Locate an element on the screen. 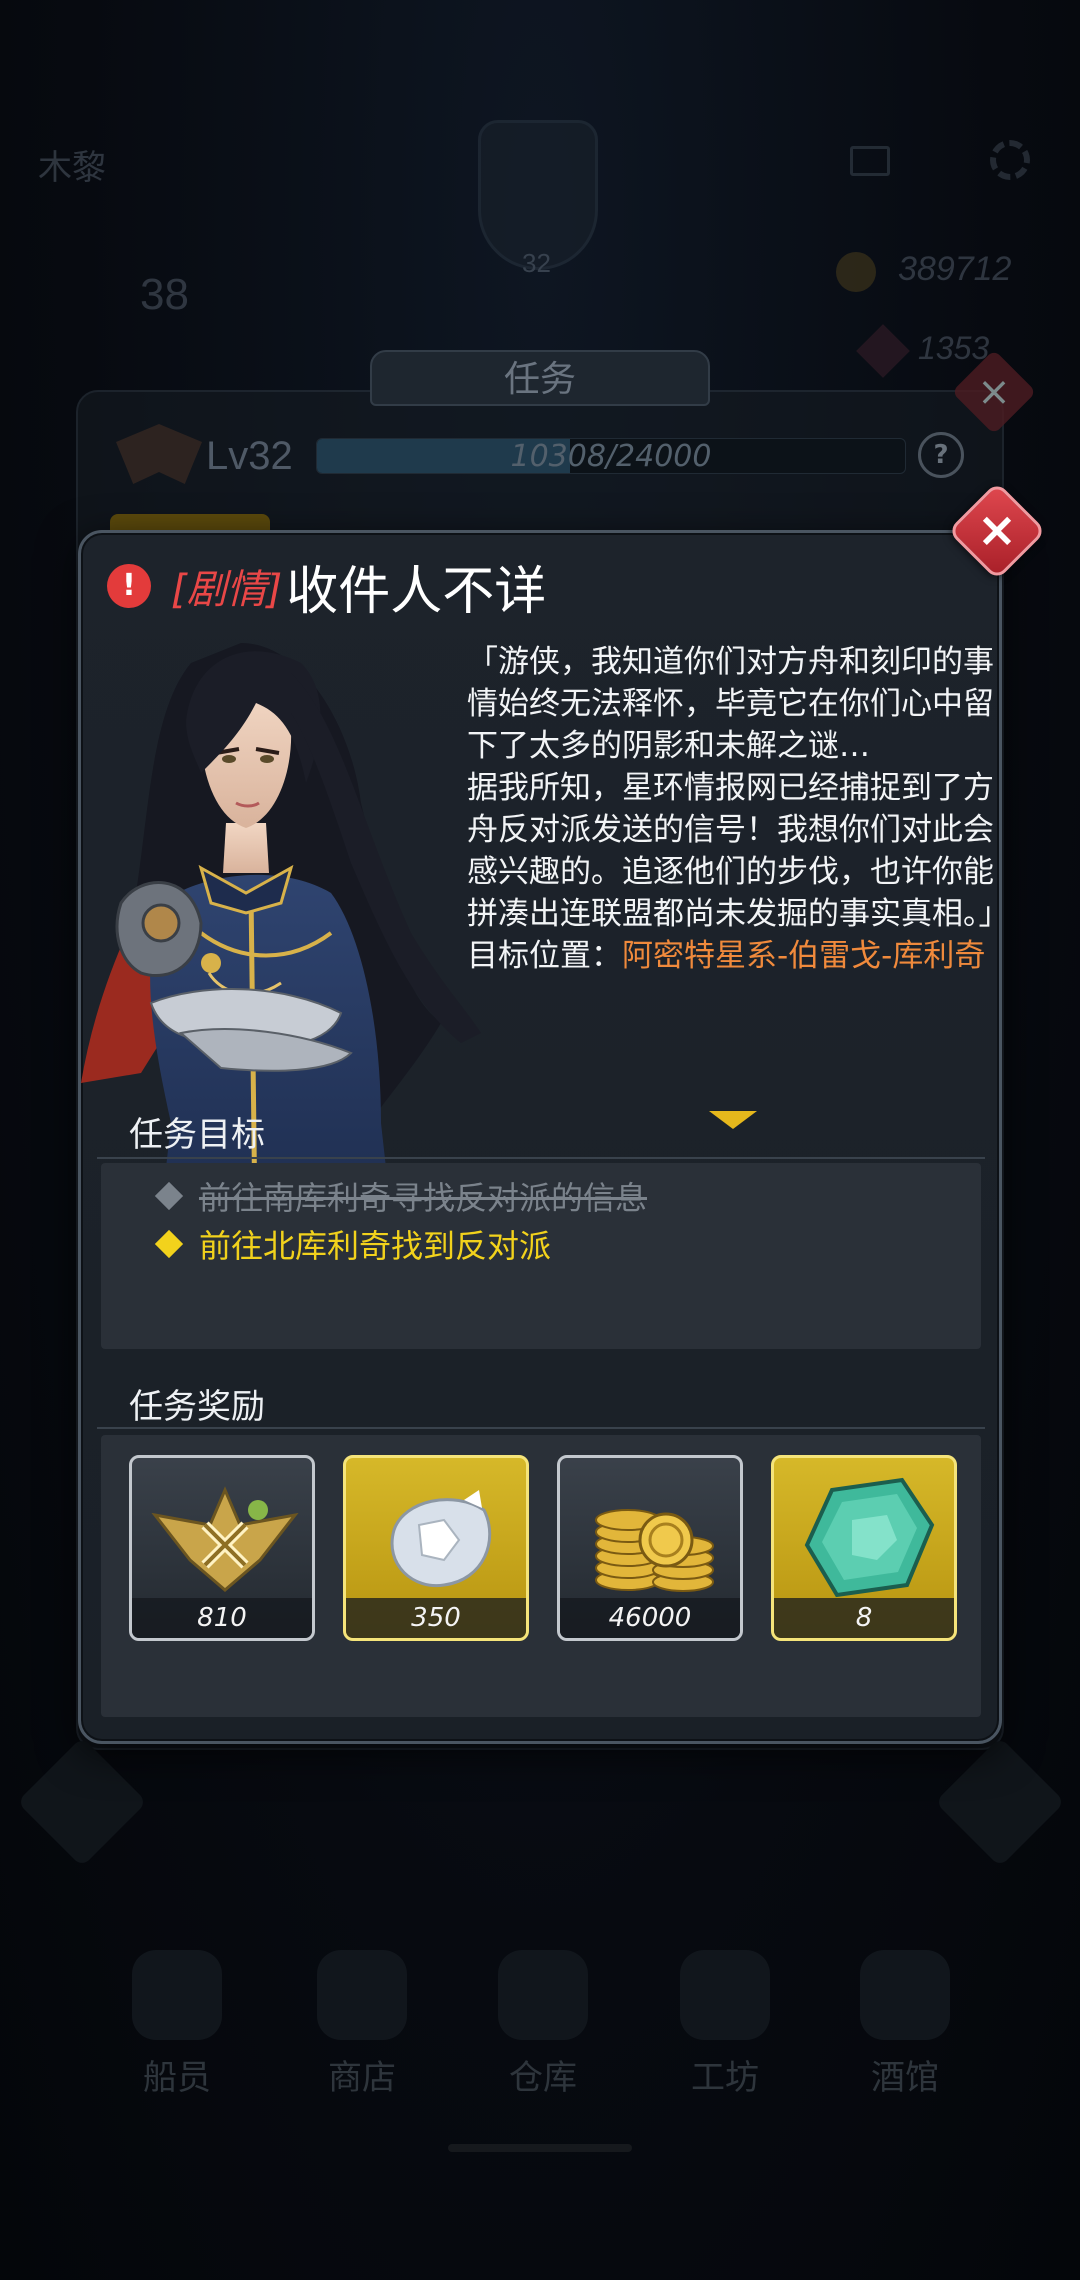  xp-progress-text: 10308/24000 is located at coordinates (611, 456).